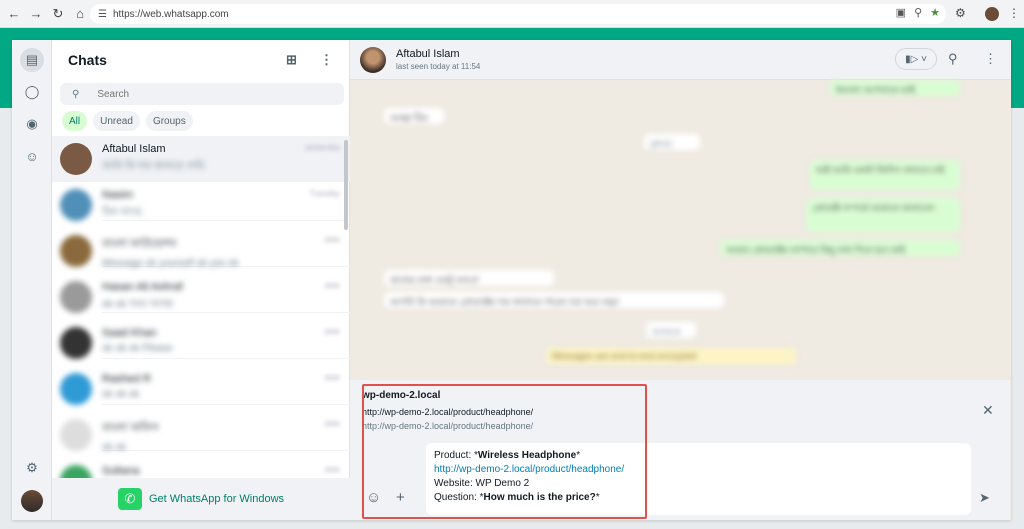 This screenshot has width=1024, height=529. What do you see at coordinates (75, 121) in the screenshot?
I see `filter-all: All` at bounding box center [75, 121].